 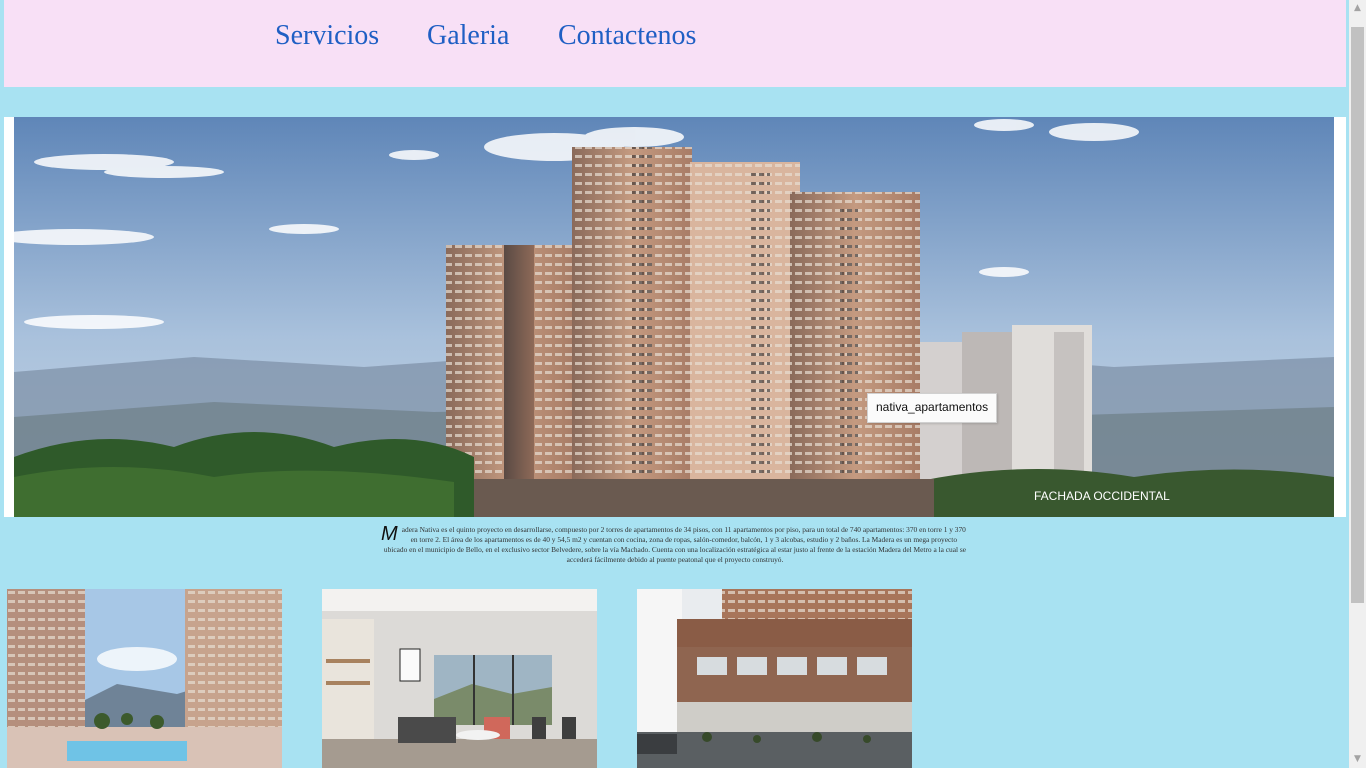 I want to click on gallery-image-living-room, so click(x=459, y=678).